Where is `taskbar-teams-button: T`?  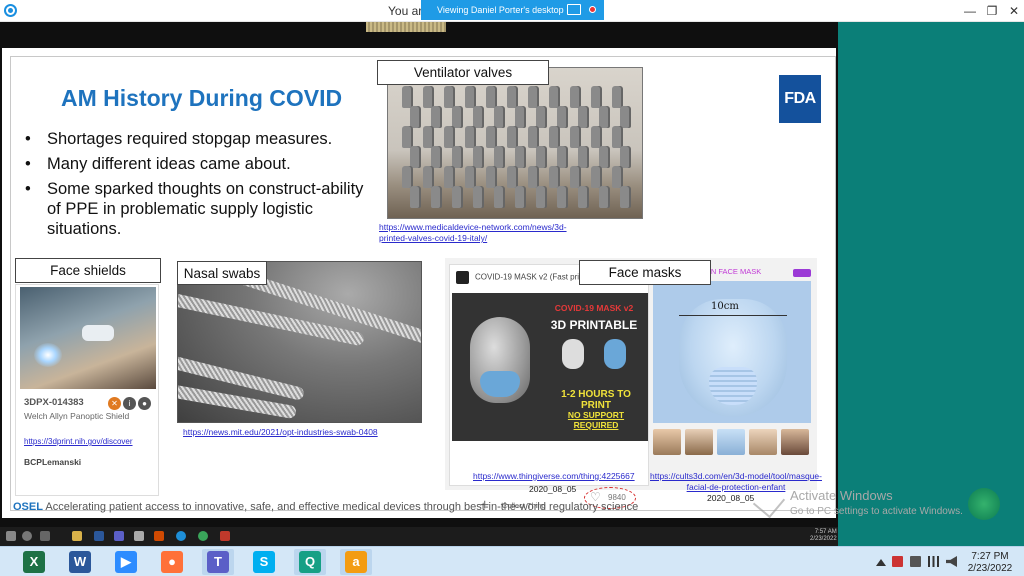
taskbar-teams-button: T is located at coordinates (218, 562).